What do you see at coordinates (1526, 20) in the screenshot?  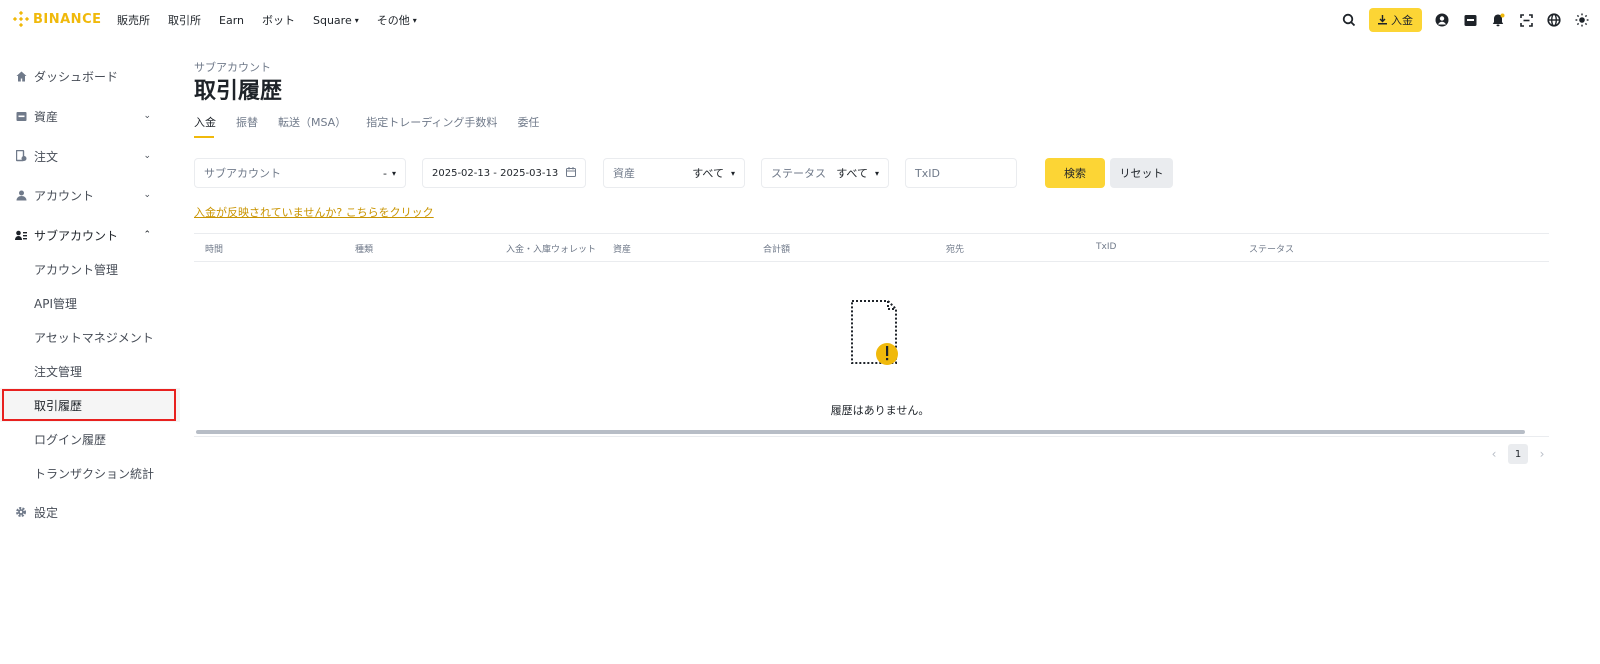 I see `qr-scan-icon` at bounding box center [1526, 20].